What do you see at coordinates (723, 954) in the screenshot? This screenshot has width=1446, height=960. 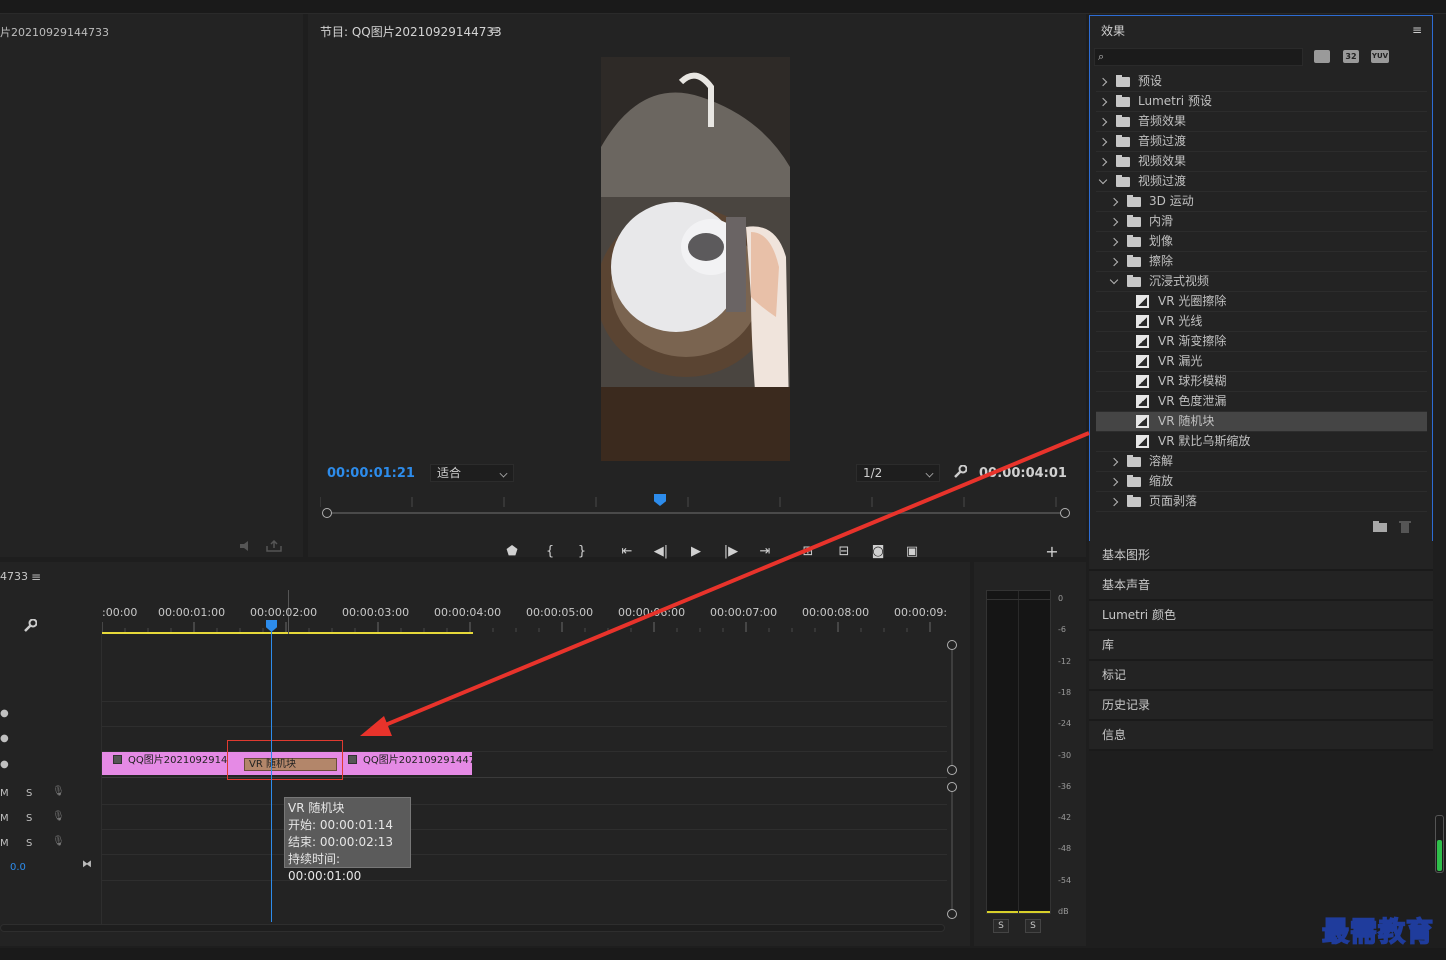 I see `bottom-status-strip` at bounding box center [723, 954].